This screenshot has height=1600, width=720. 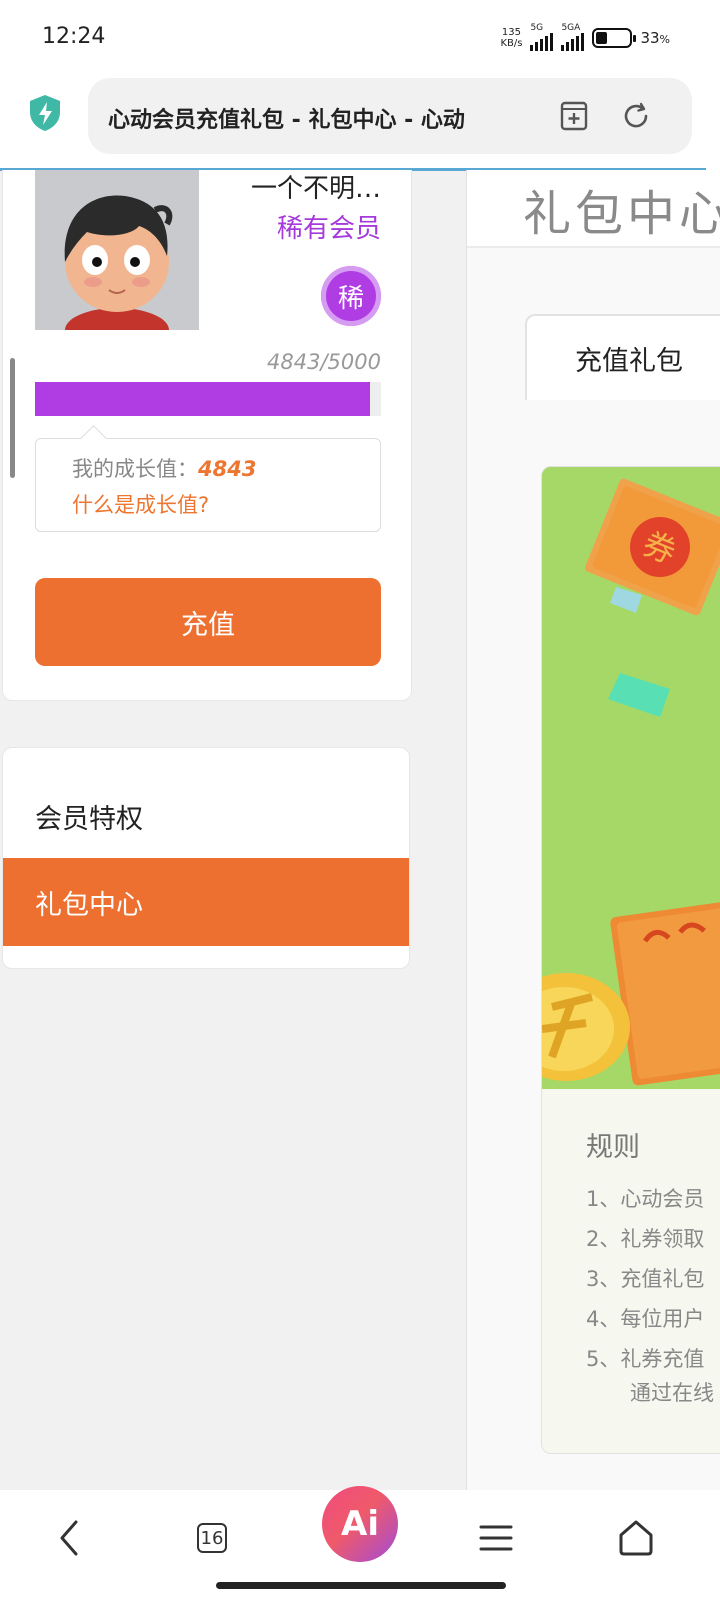 I want to click on back-button, so click(x=70, y=1538).